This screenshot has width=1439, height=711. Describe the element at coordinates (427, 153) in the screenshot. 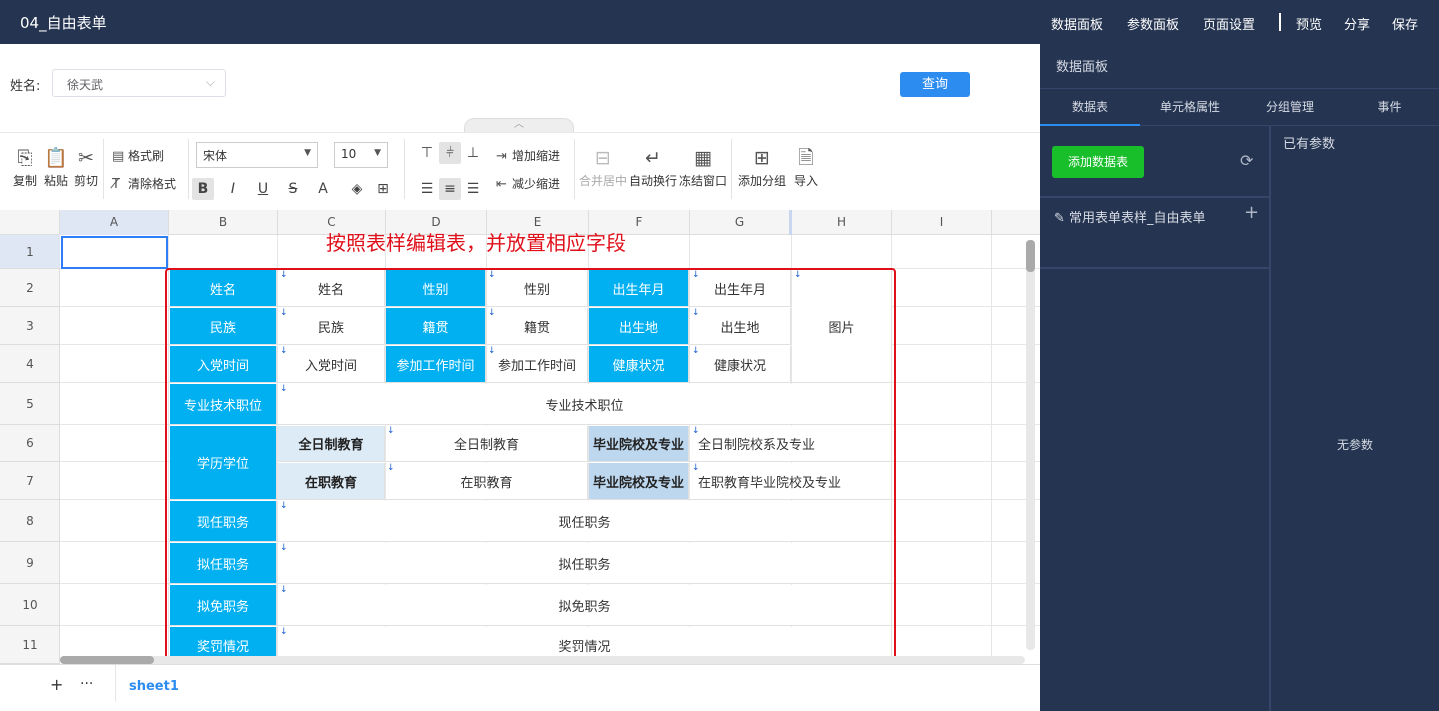

I see `align-top-icon: ⊤` at that location.